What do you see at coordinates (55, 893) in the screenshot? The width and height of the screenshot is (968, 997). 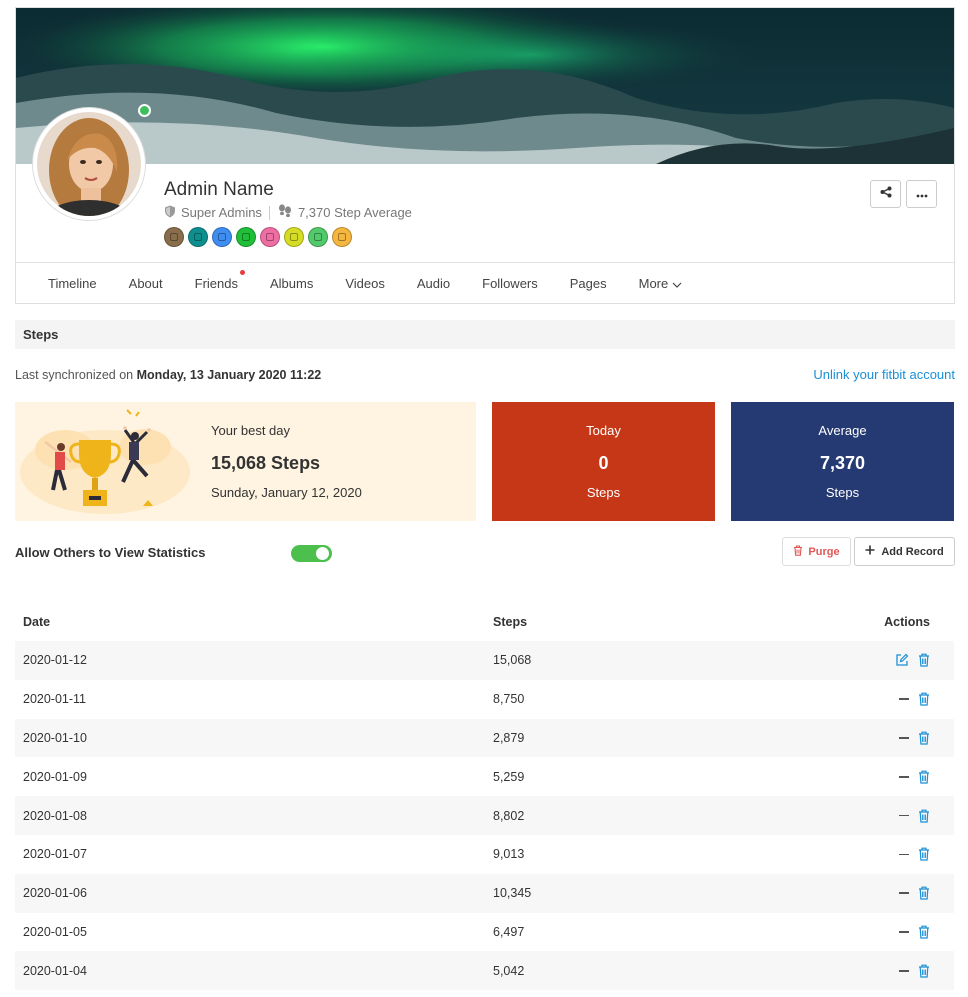 I see `row-date: 2020-01-06` at bounding box center [55, 893].